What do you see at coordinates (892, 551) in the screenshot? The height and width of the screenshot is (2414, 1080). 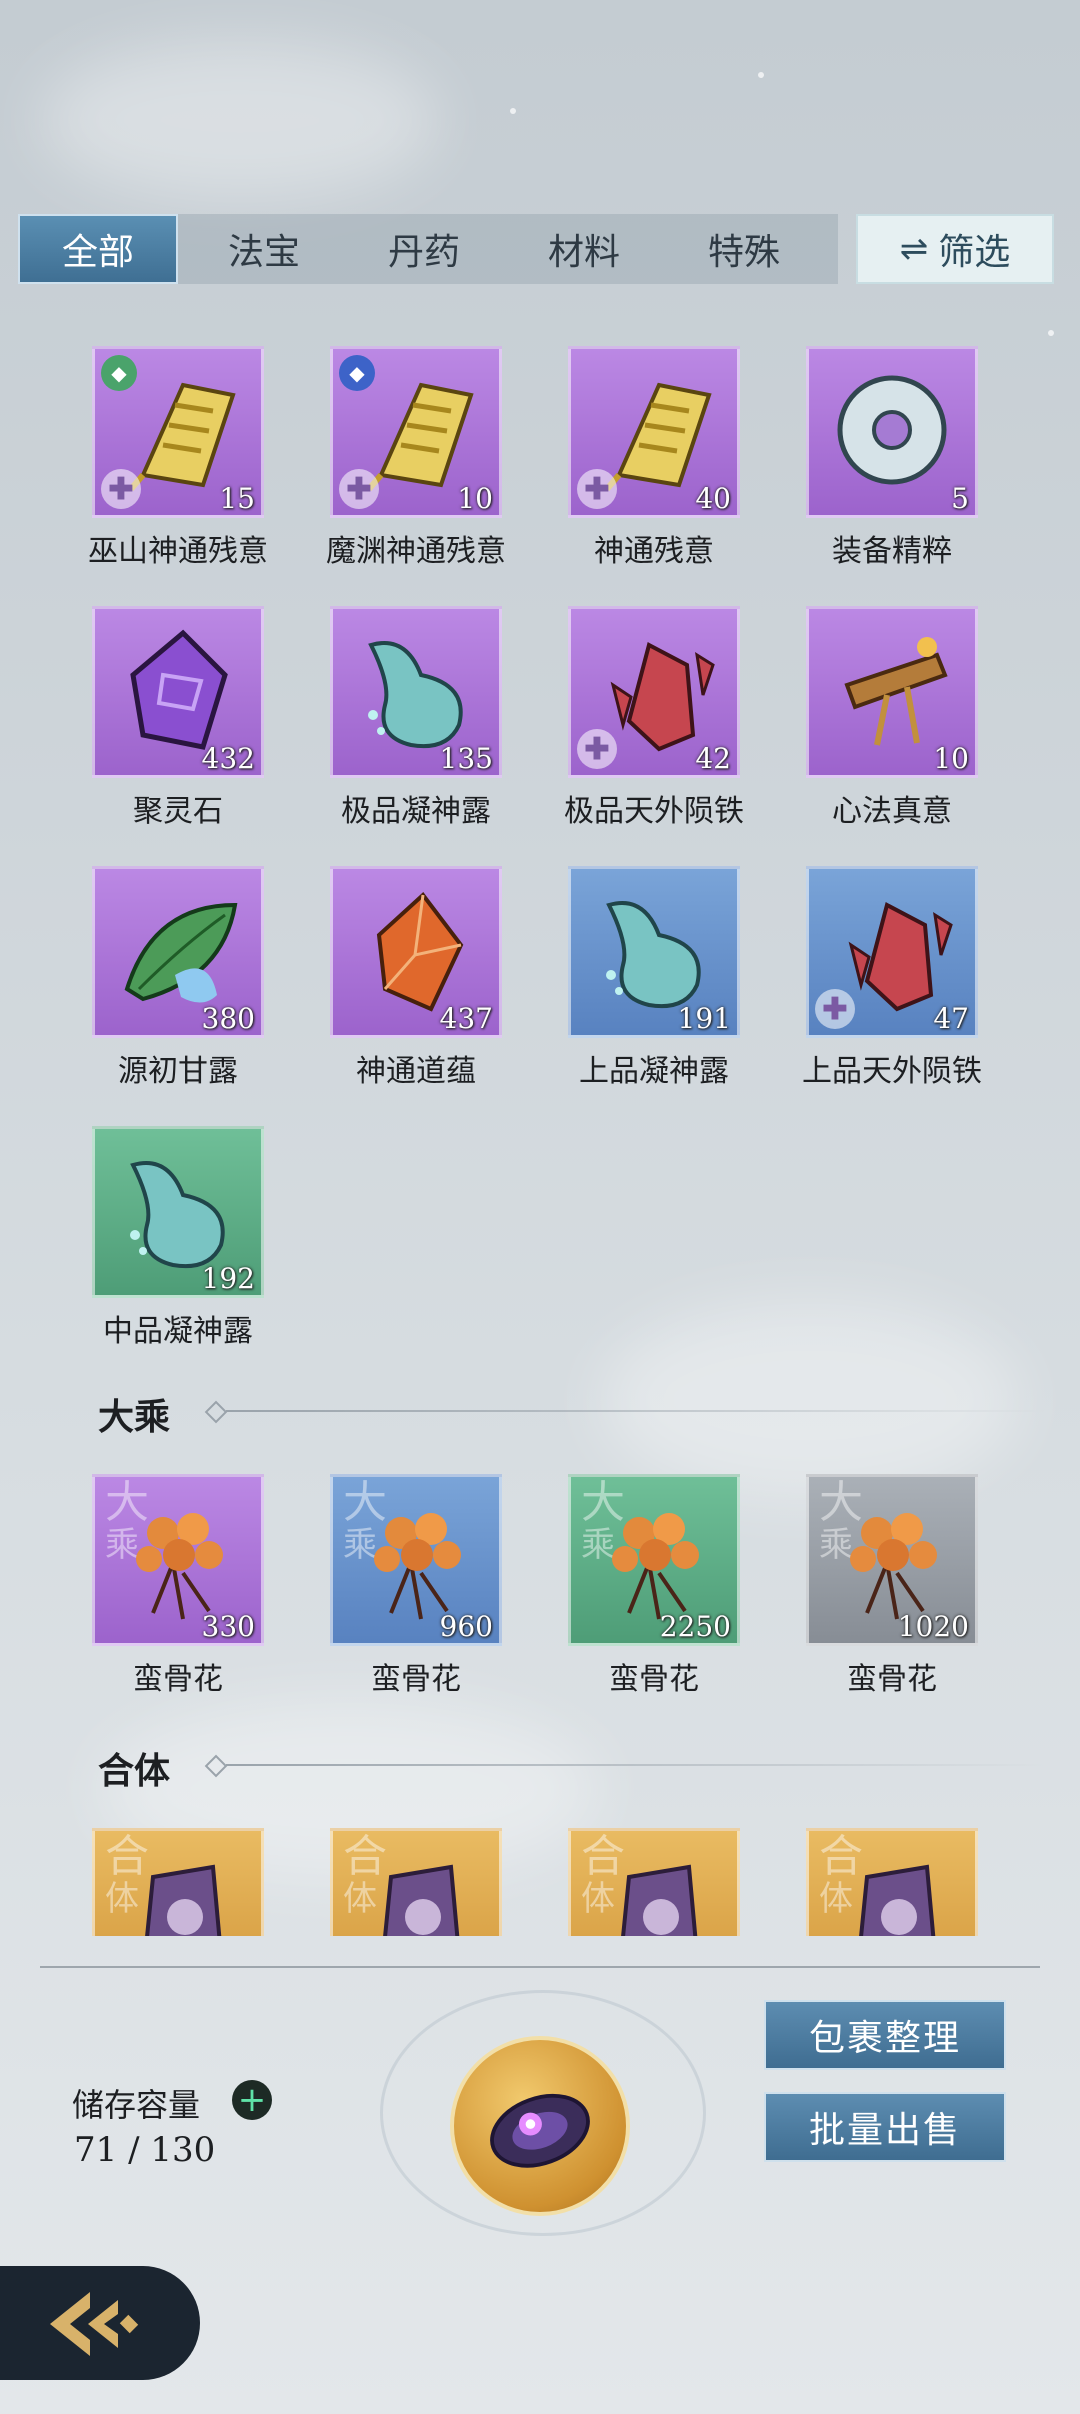 I see `item-name: 装备精粹` at bounding box center [892, 551].